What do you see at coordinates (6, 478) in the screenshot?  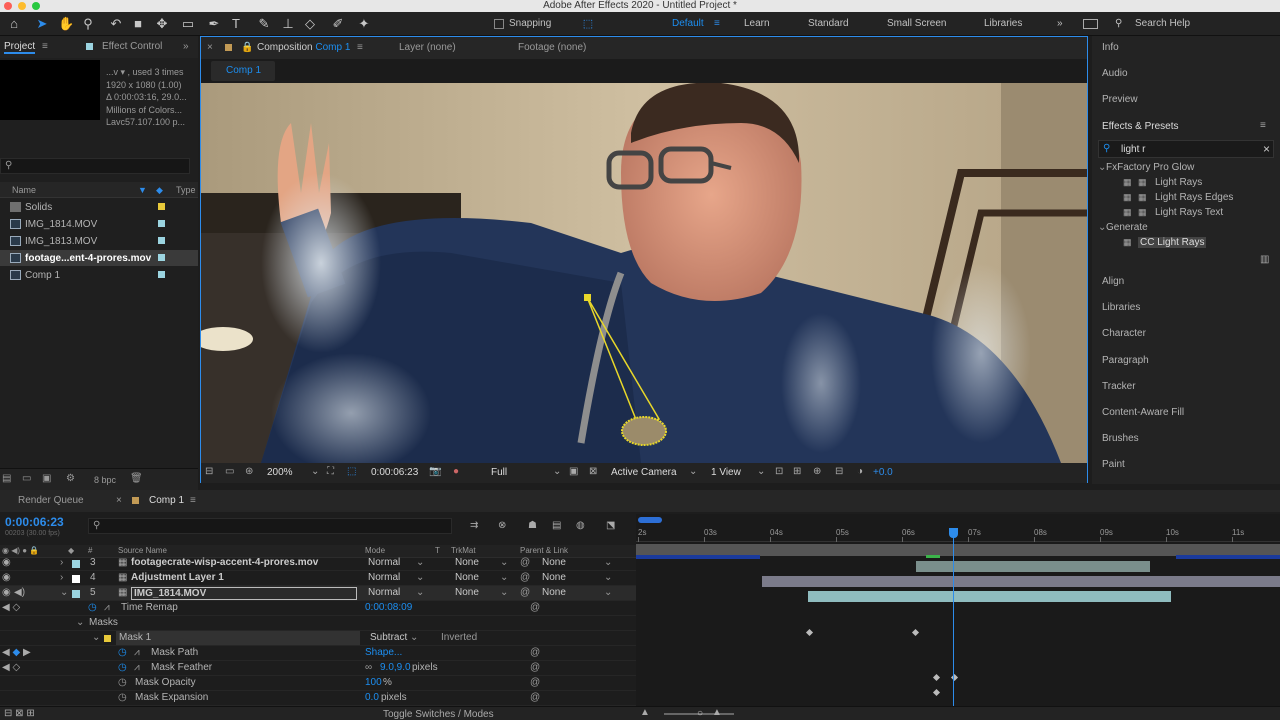 I see `interpret-footage-icon: ▤` at bounding box center [6, 478].